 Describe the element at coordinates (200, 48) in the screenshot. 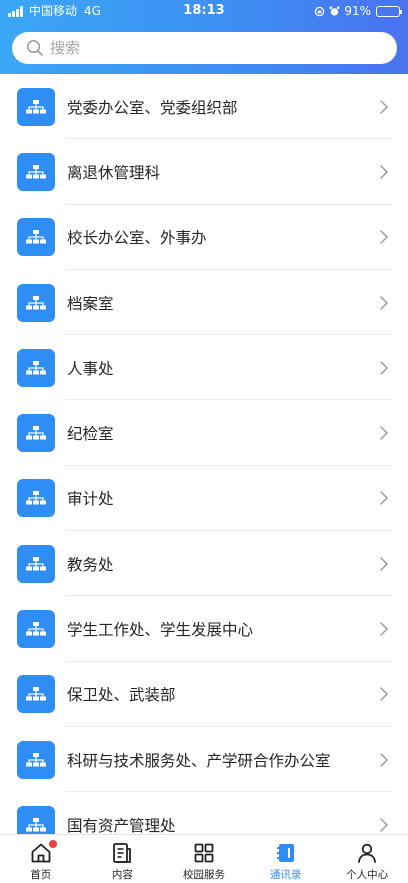

I see `search-input` at that location.